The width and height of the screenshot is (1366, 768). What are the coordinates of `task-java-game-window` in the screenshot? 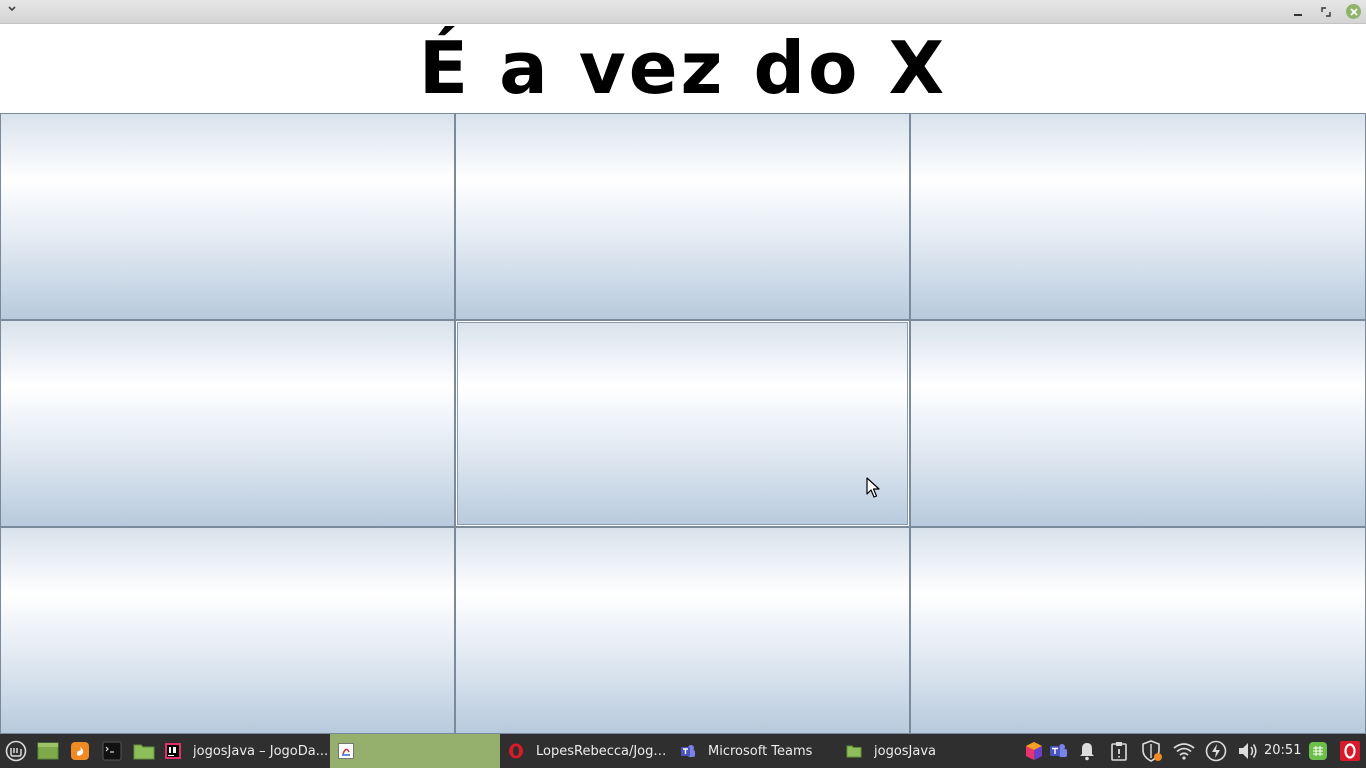 It's located at (415, 751).